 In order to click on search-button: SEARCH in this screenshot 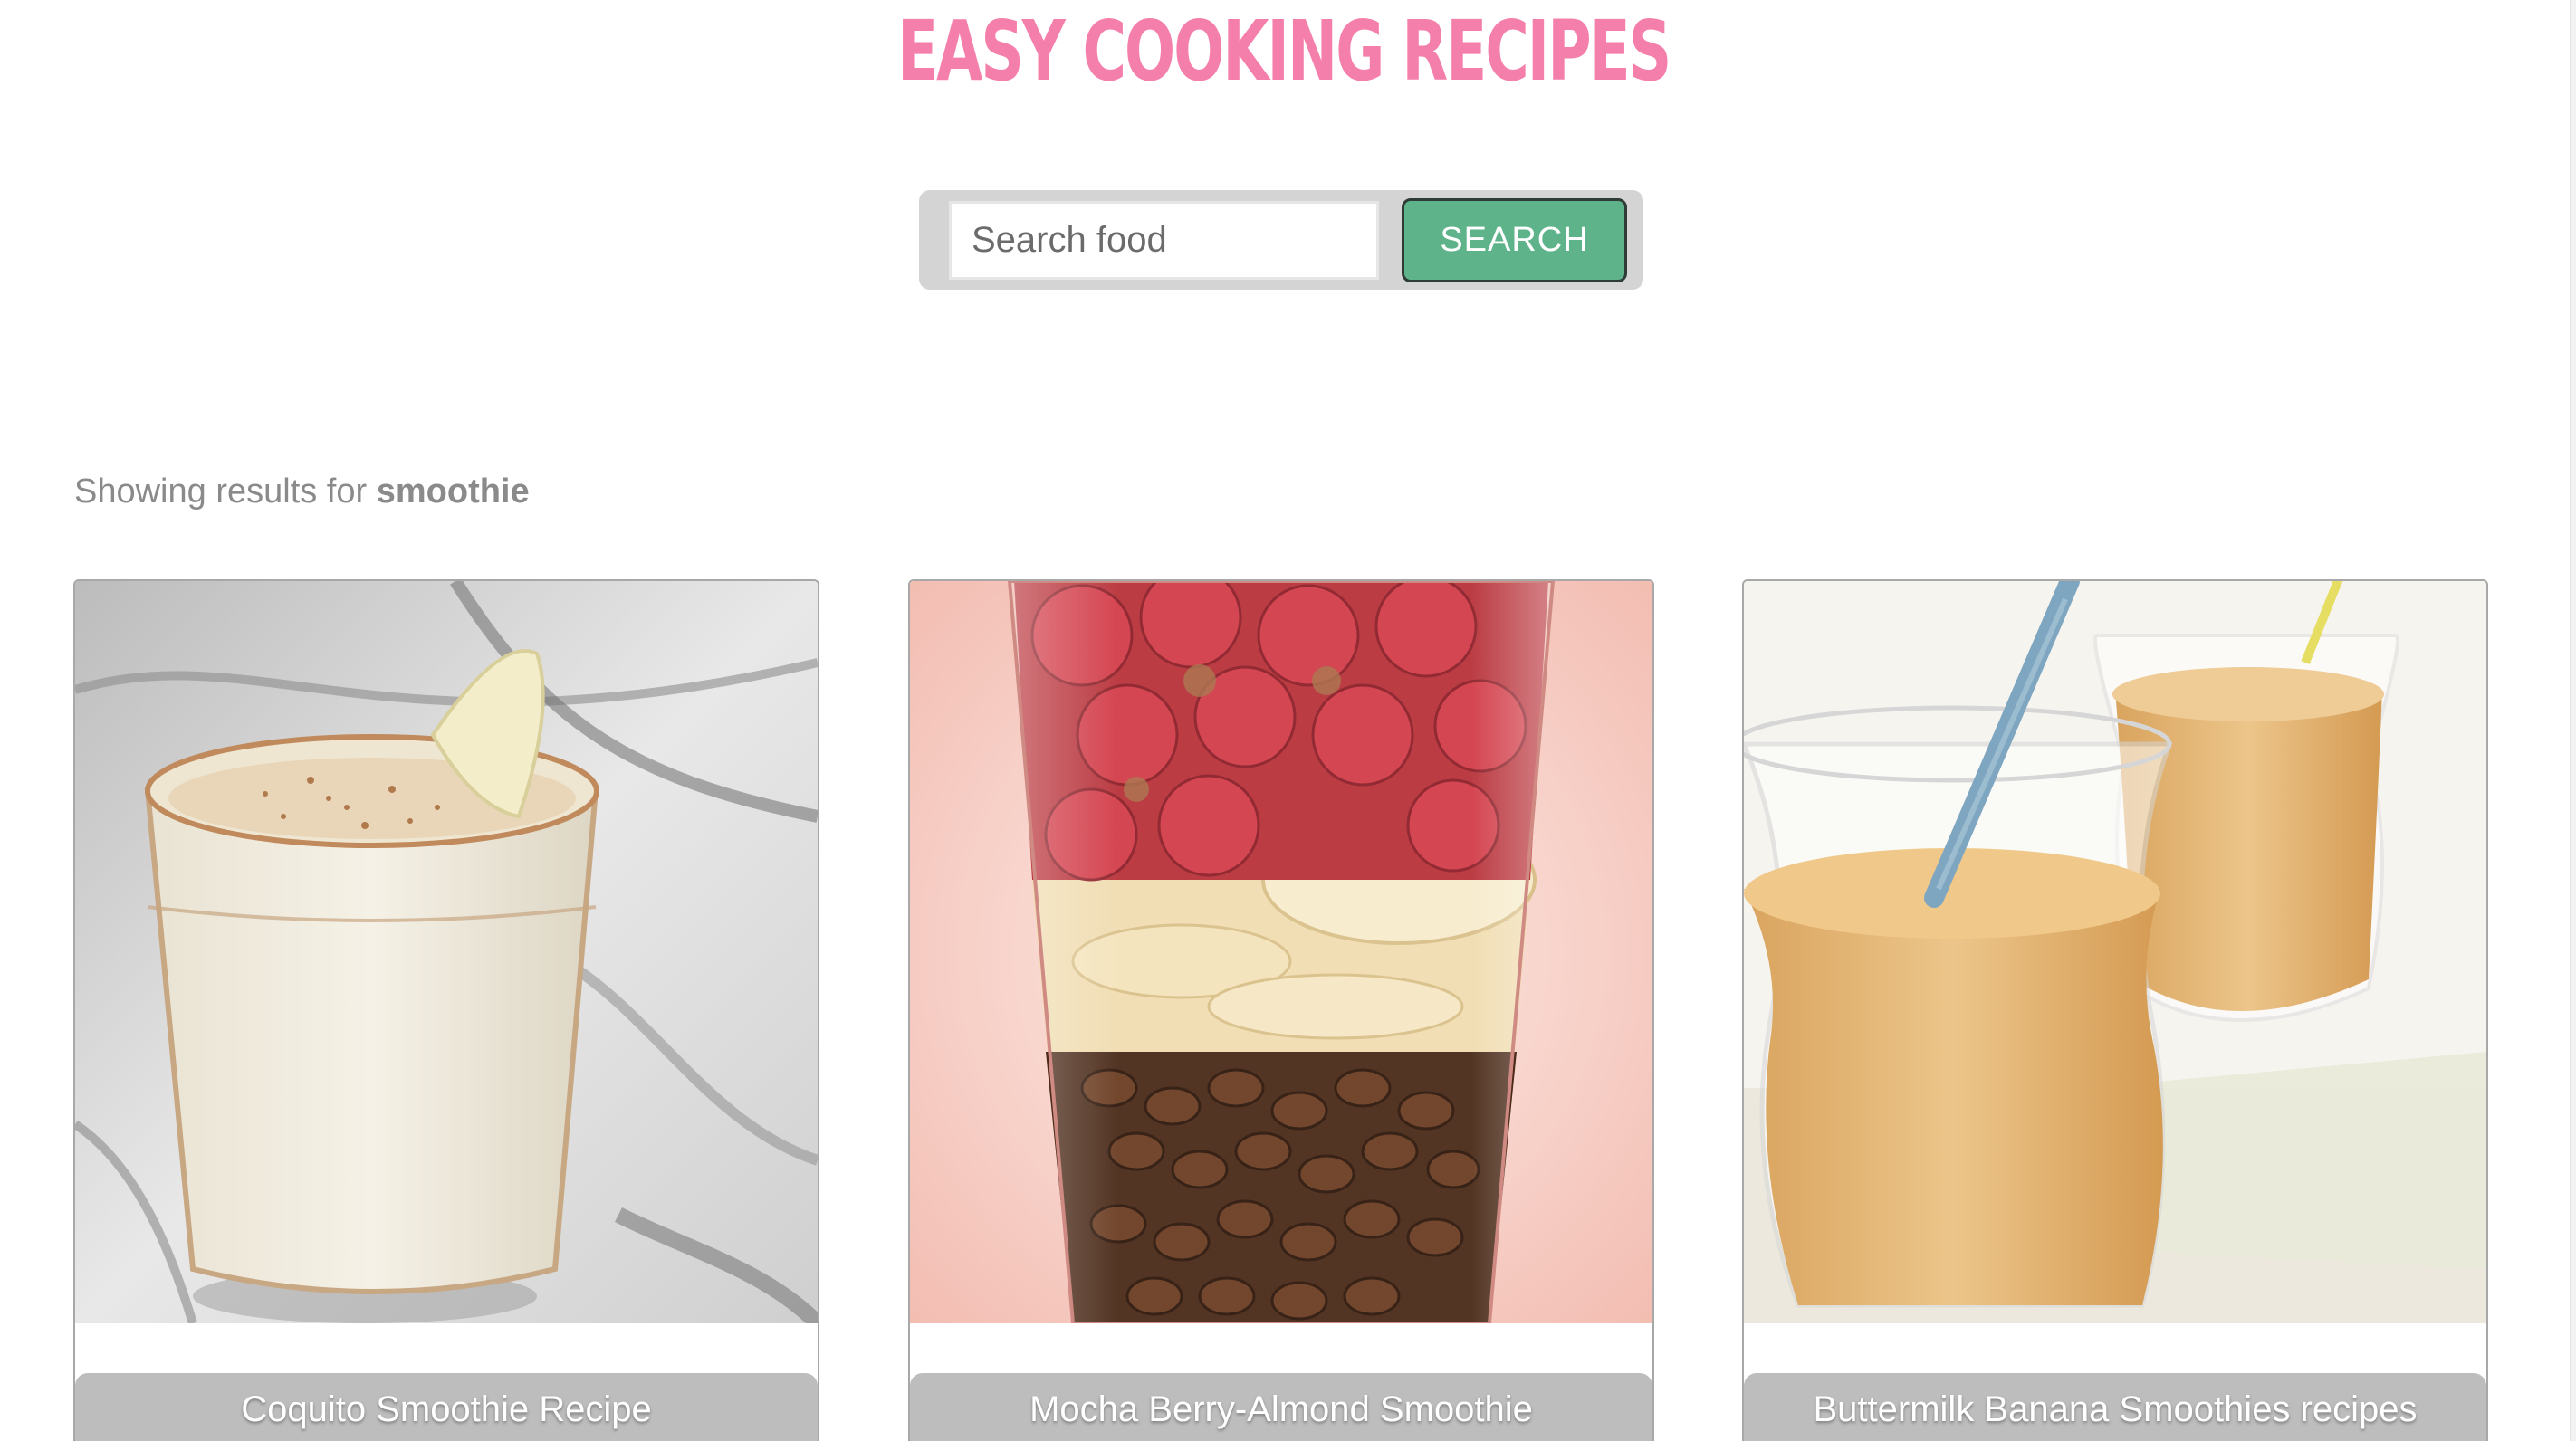, I will do `click(1514, 240)`.